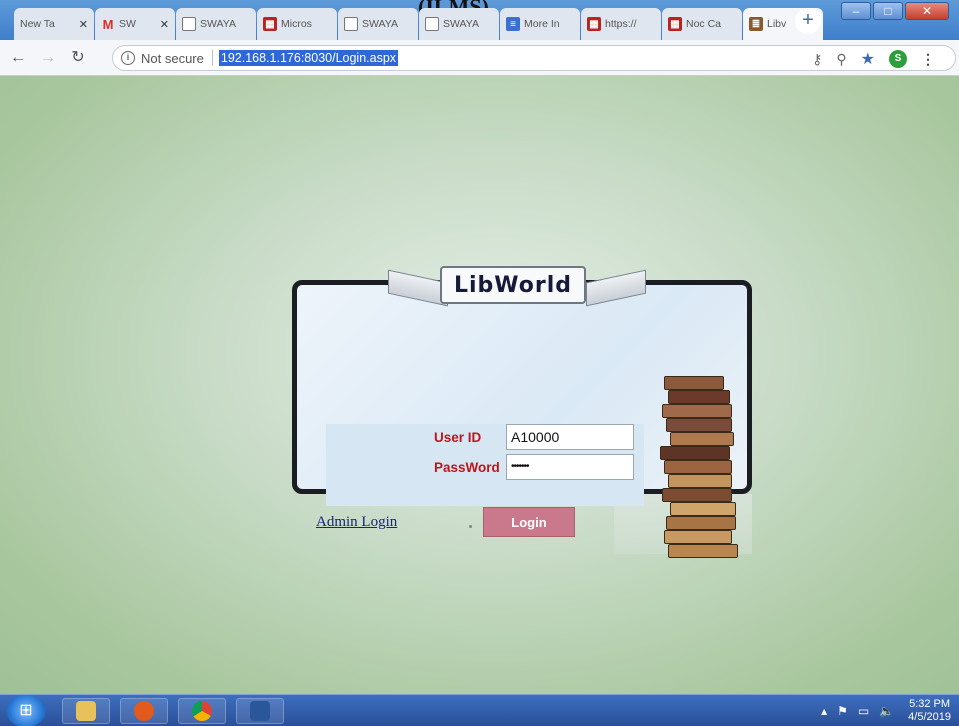  Describe the element at coordinates (78, 58) in the screenshot. I see `reload-icon: ↻` at that location.